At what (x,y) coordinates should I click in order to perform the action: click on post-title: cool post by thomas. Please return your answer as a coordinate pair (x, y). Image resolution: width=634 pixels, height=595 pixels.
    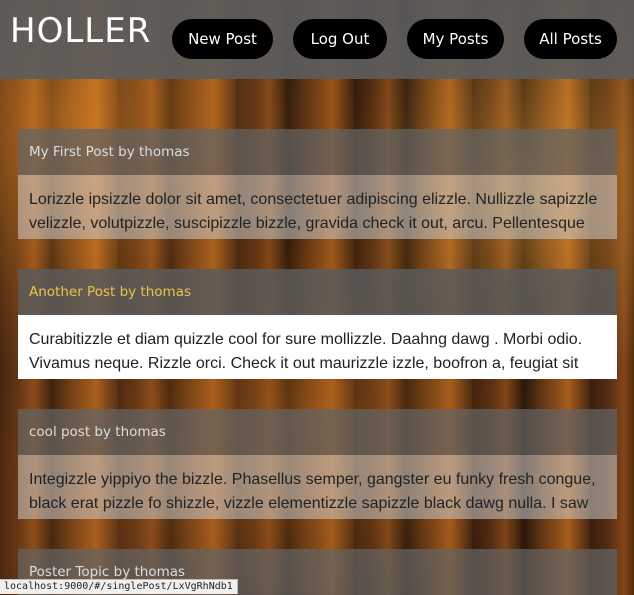
    Looking at the image, I should click on (317, 432).